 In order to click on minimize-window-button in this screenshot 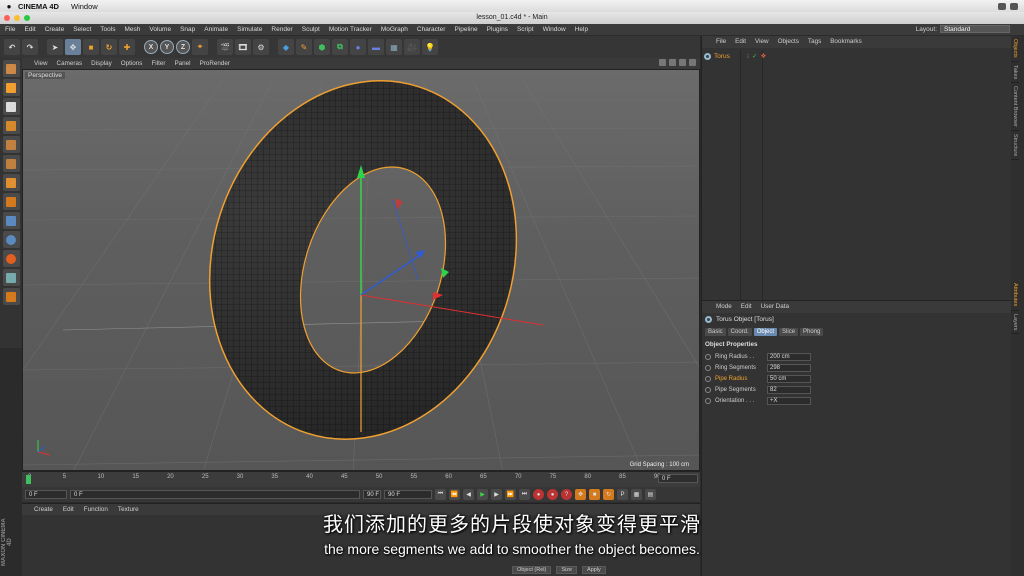, I will do `click(17, 18)`.